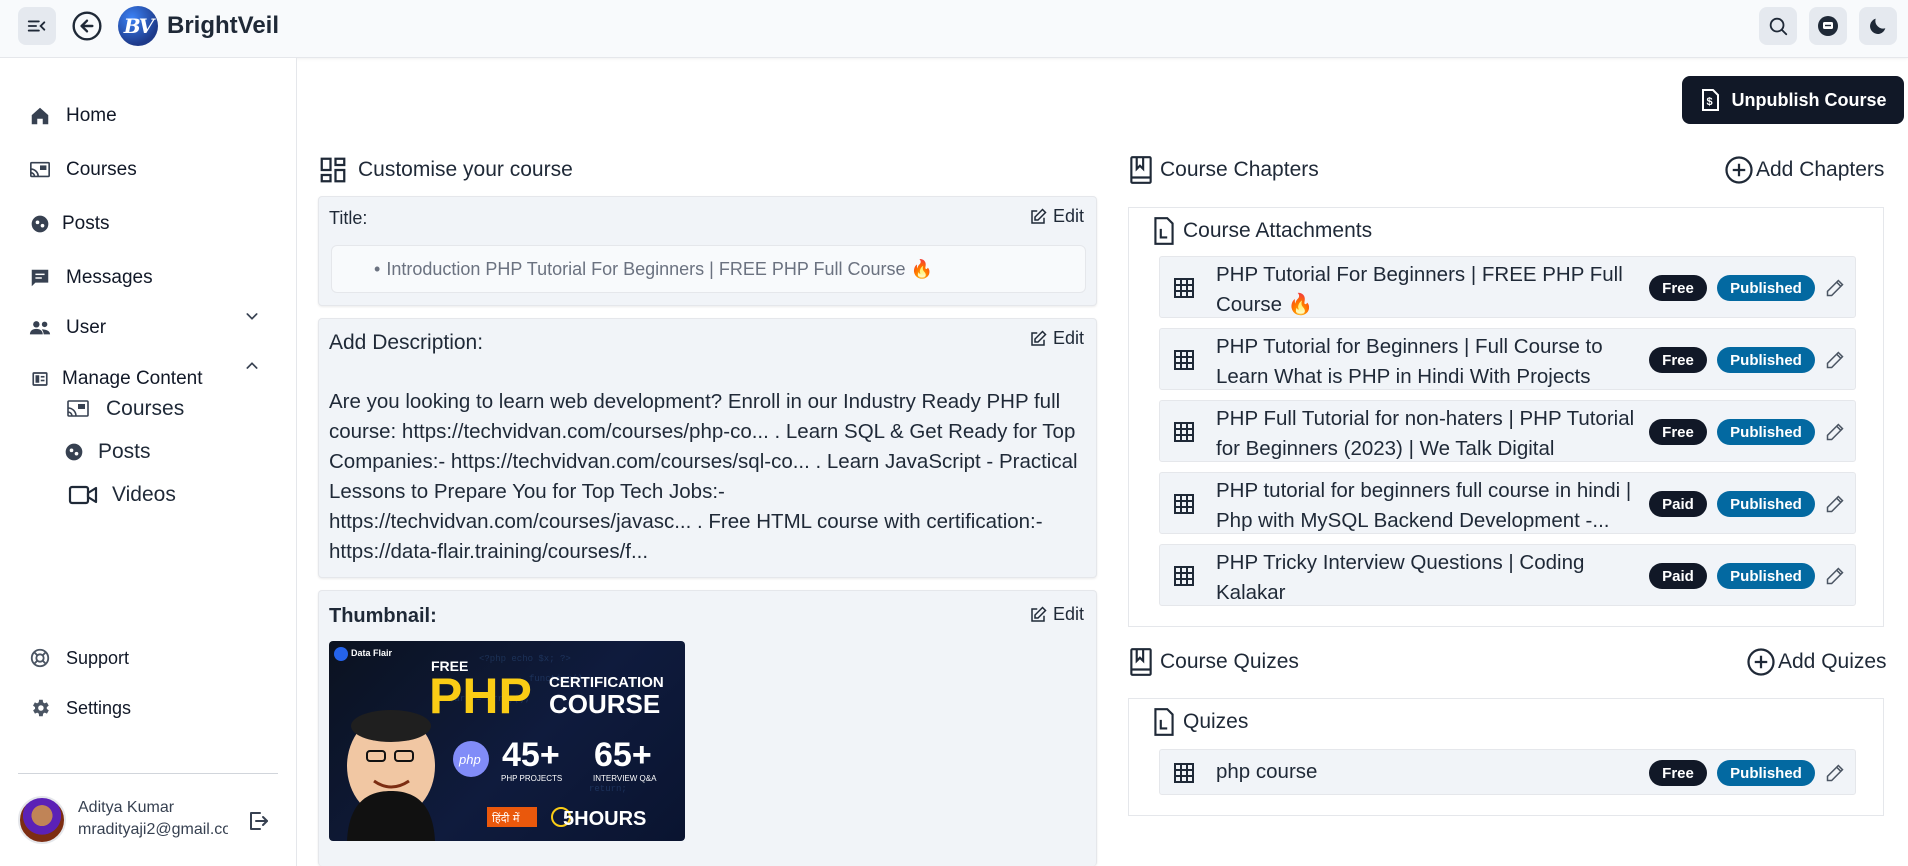  I want to click on sidebar-item-support: Support, so click(78, 658).